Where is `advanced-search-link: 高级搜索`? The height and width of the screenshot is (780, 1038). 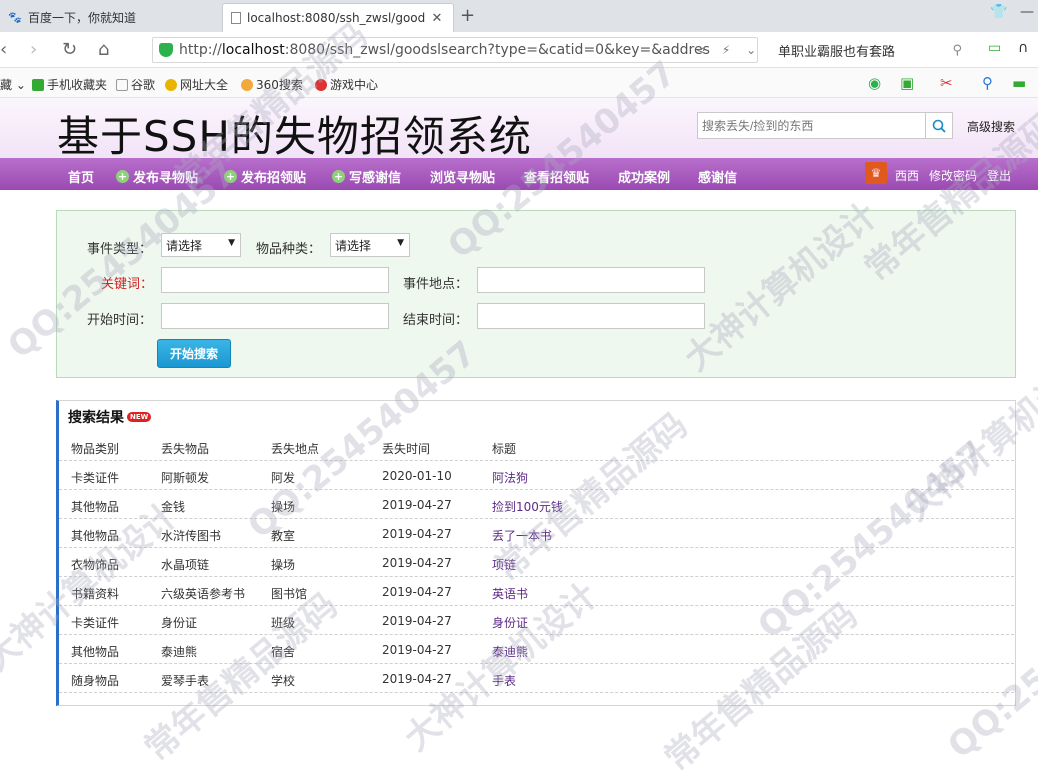
advanced-search-link: 高级搜索 is located at coordinates (991, 126).